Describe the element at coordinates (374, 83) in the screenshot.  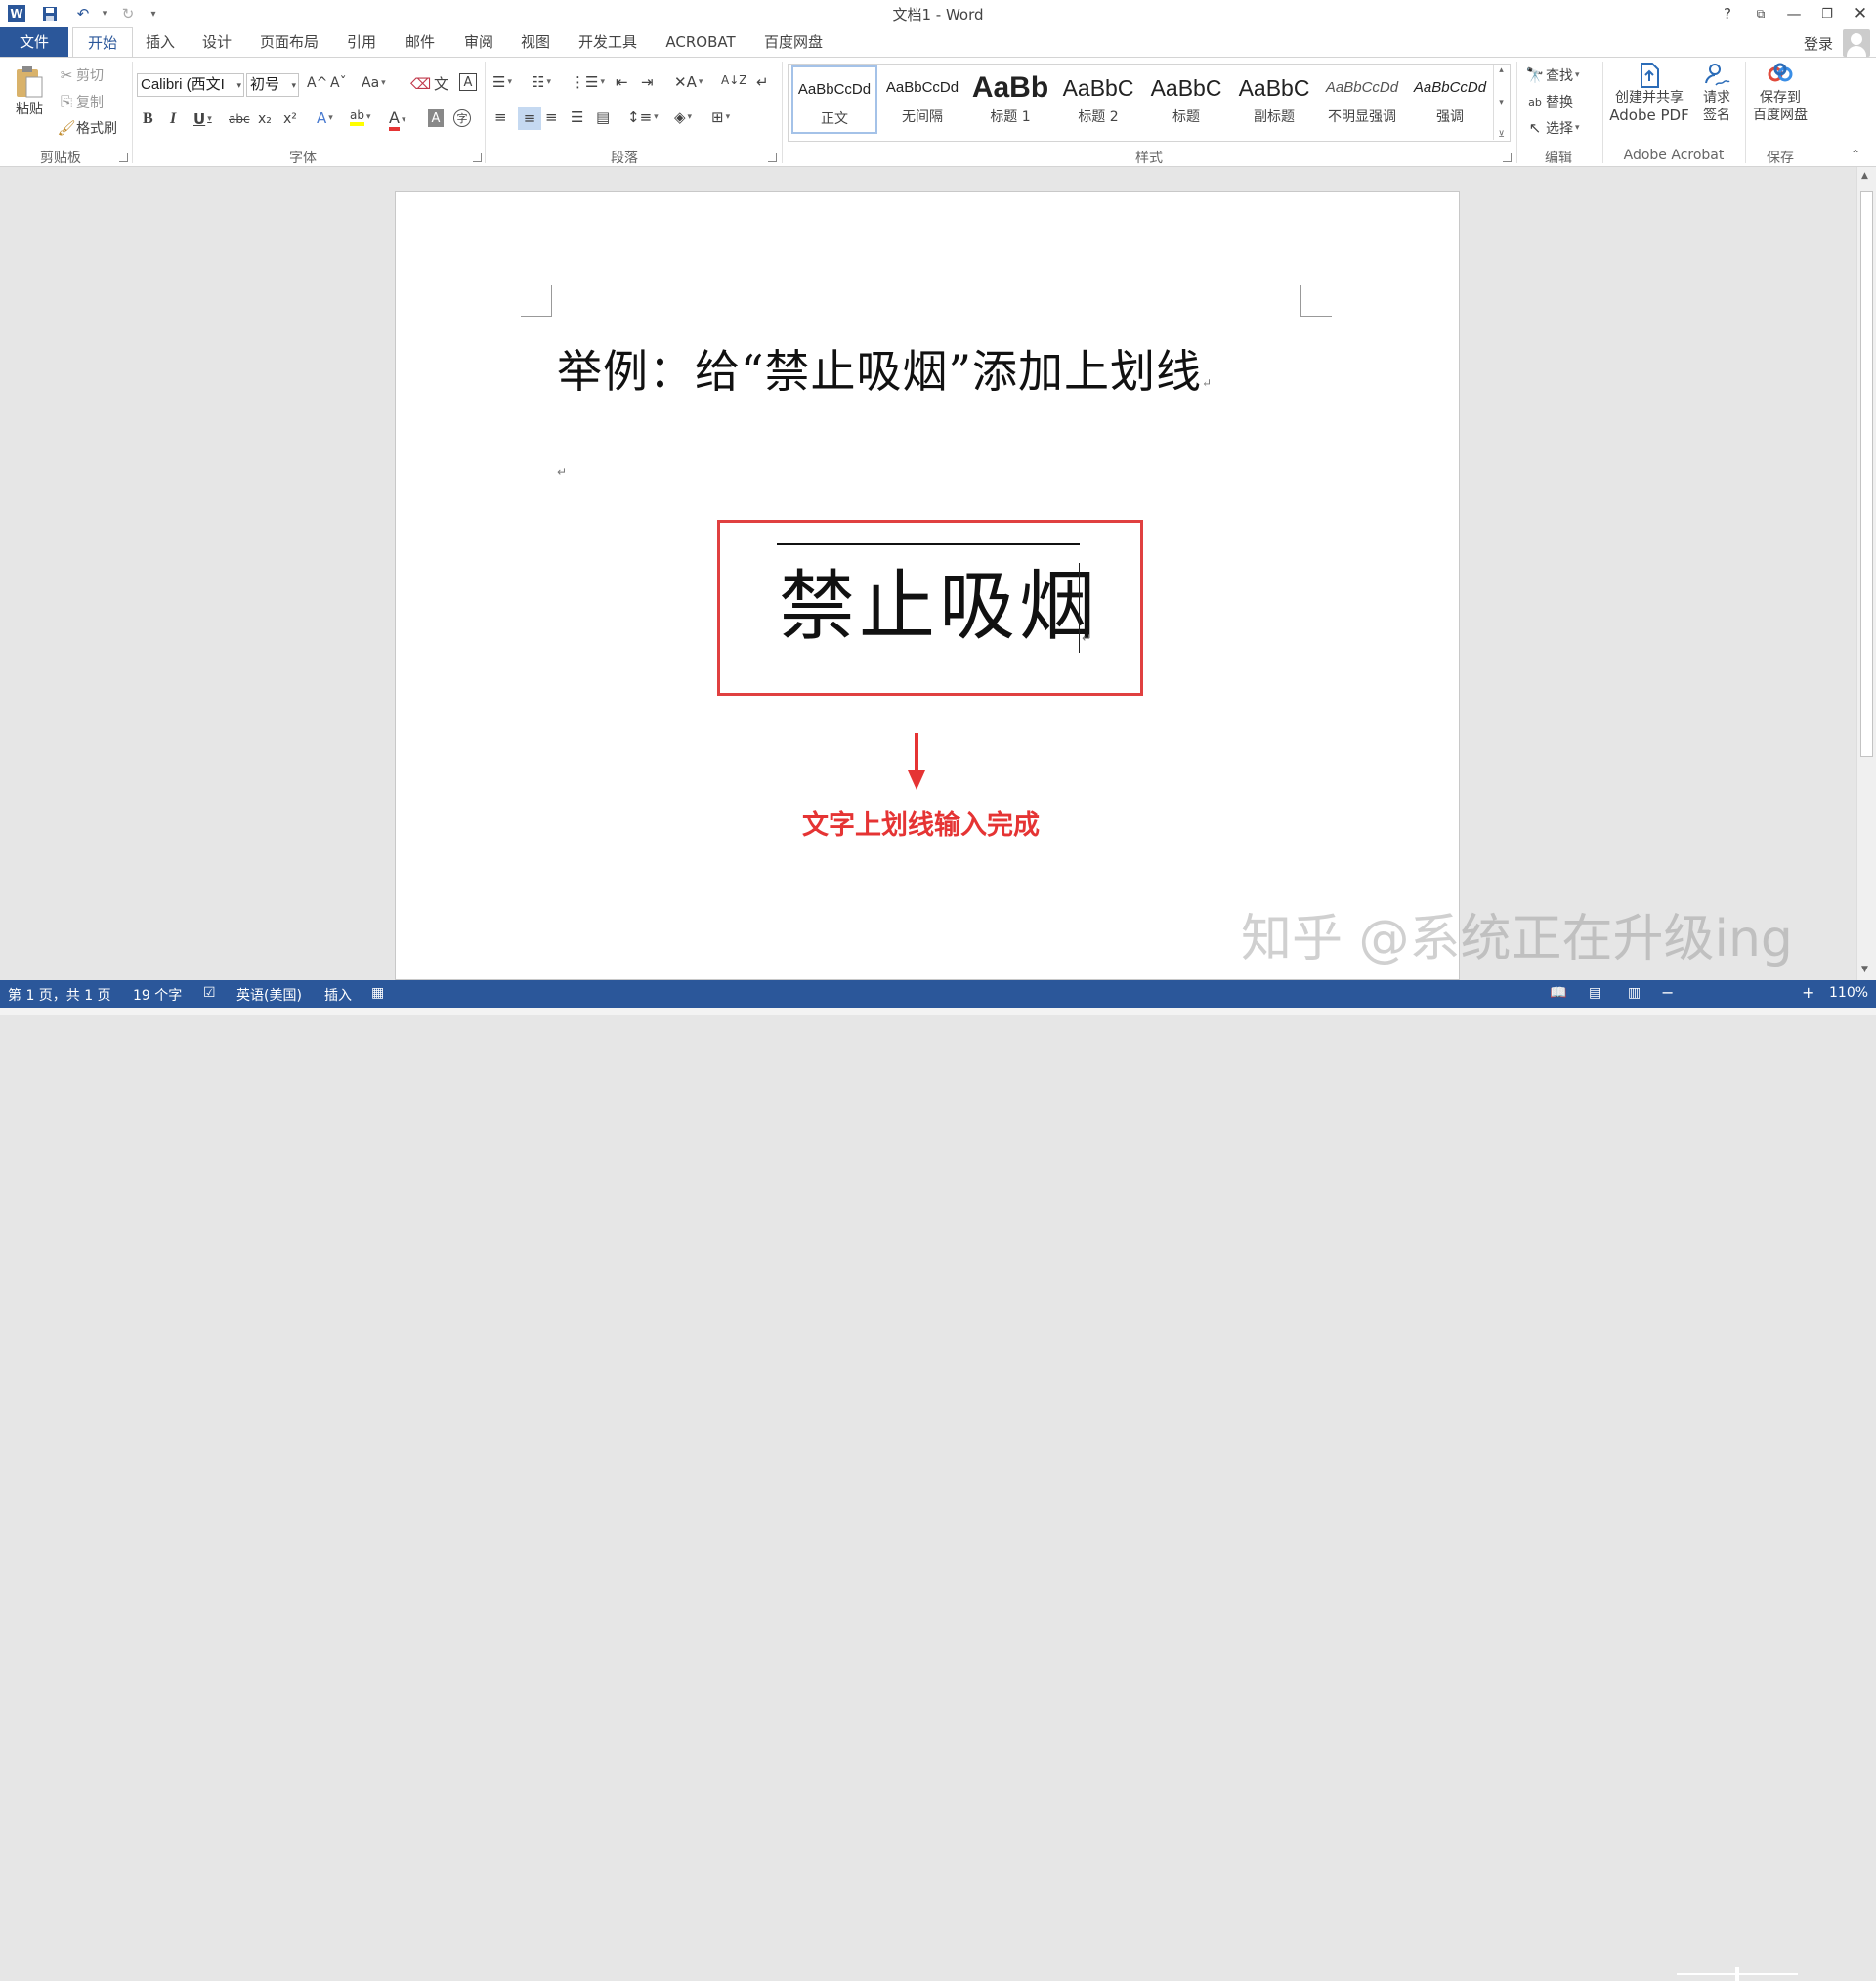
I see `change-case-button: Aa` at that location.